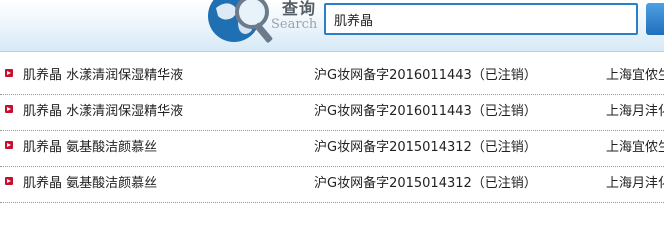  I want to click on logo-subtitle: Search, so click(294, 24).